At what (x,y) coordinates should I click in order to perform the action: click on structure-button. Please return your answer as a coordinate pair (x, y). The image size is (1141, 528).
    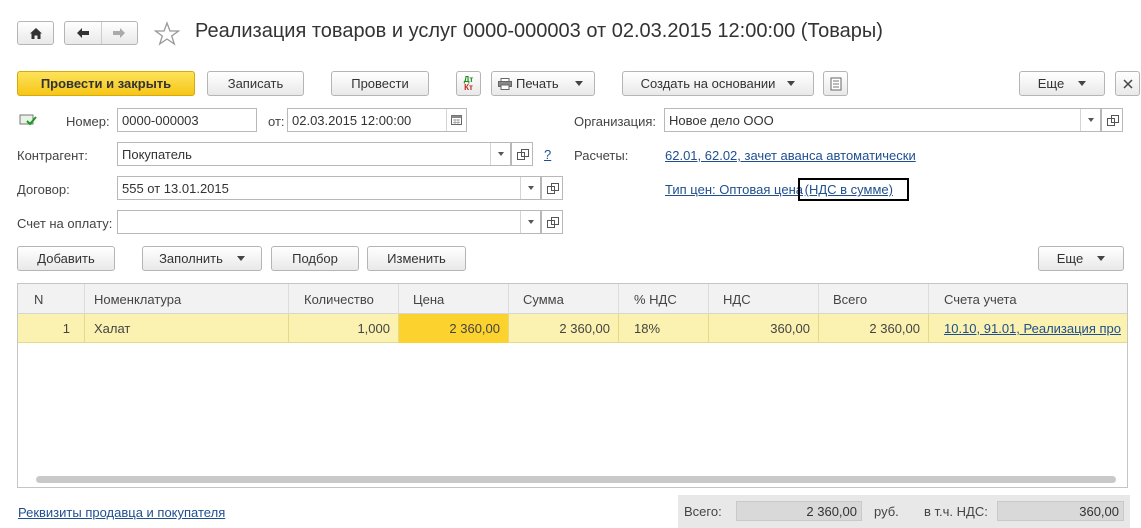
    Looking at the image, I should click on (835, 83).